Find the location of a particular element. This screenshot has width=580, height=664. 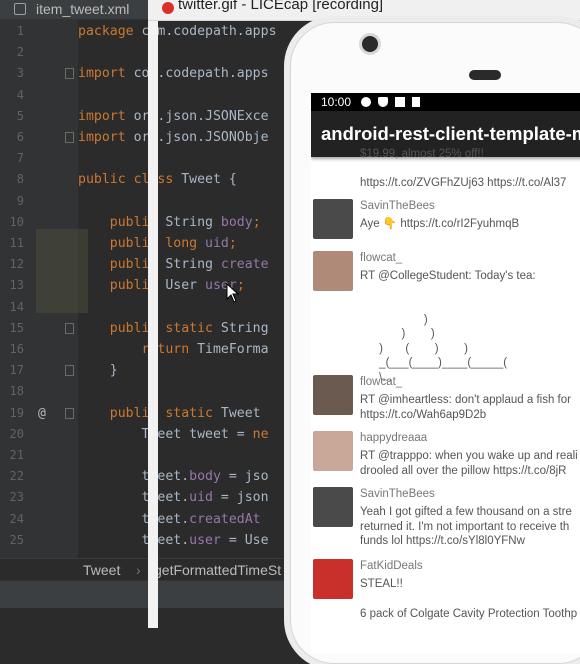

code-token: Tweet { is located at coordinates (209, 180).